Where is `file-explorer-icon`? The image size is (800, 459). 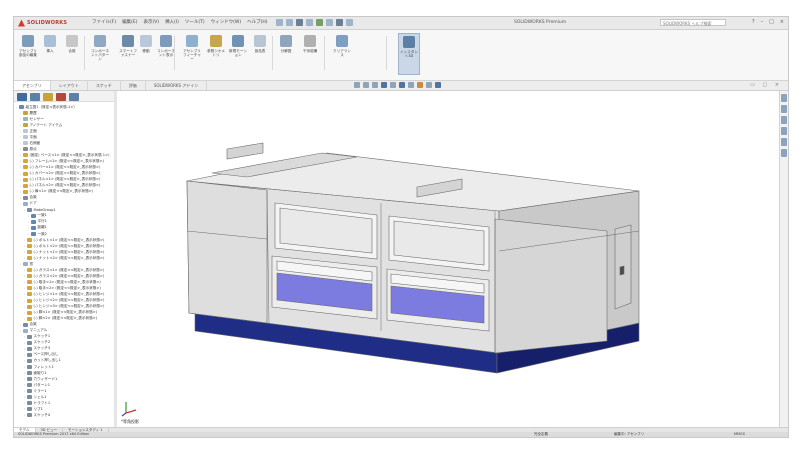
file-explorer-icon is located at coordinates (784, 120).